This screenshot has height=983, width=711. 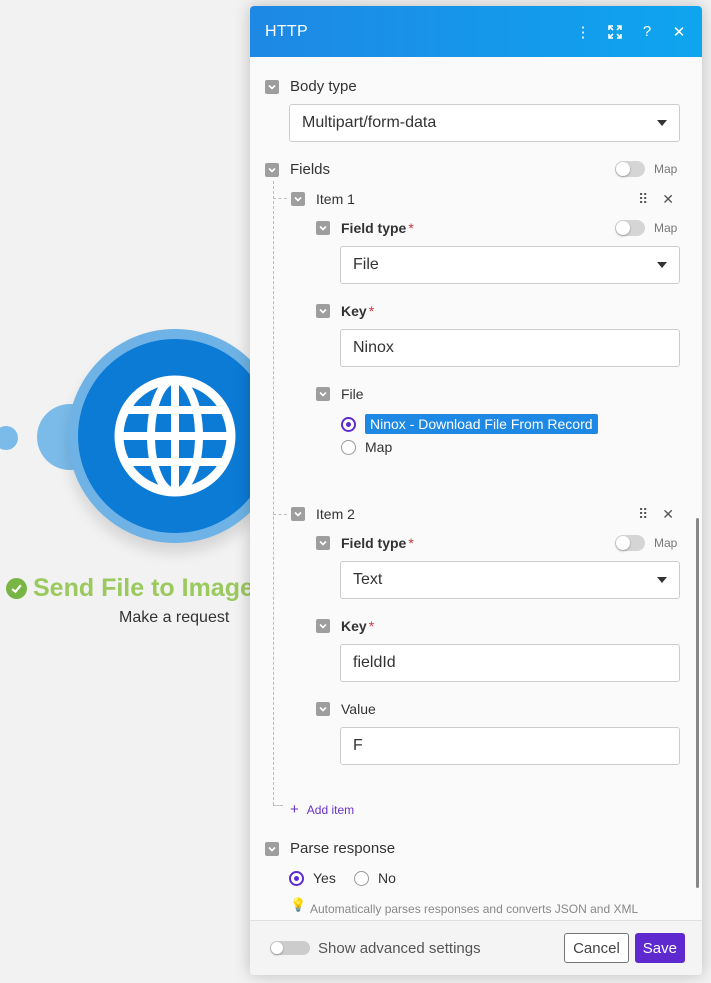 I want to click on plus-icon: +, so click(x=294, y=809).